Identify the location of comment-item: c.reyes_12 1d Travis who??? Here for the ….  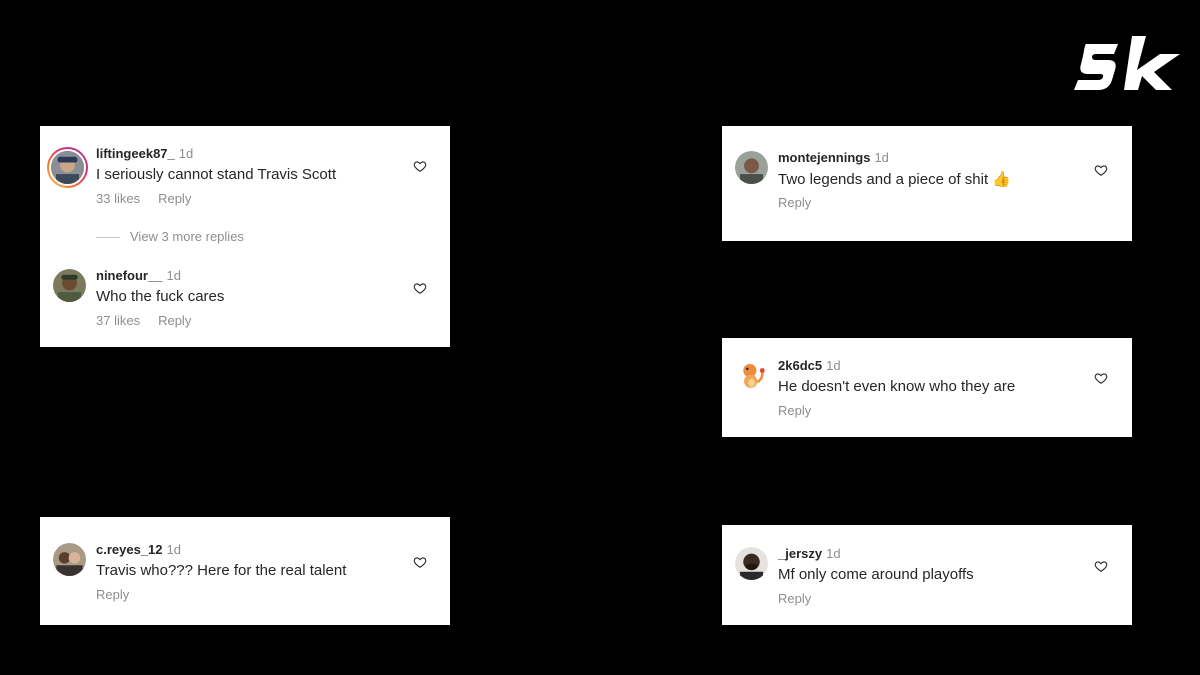
(245, 559).